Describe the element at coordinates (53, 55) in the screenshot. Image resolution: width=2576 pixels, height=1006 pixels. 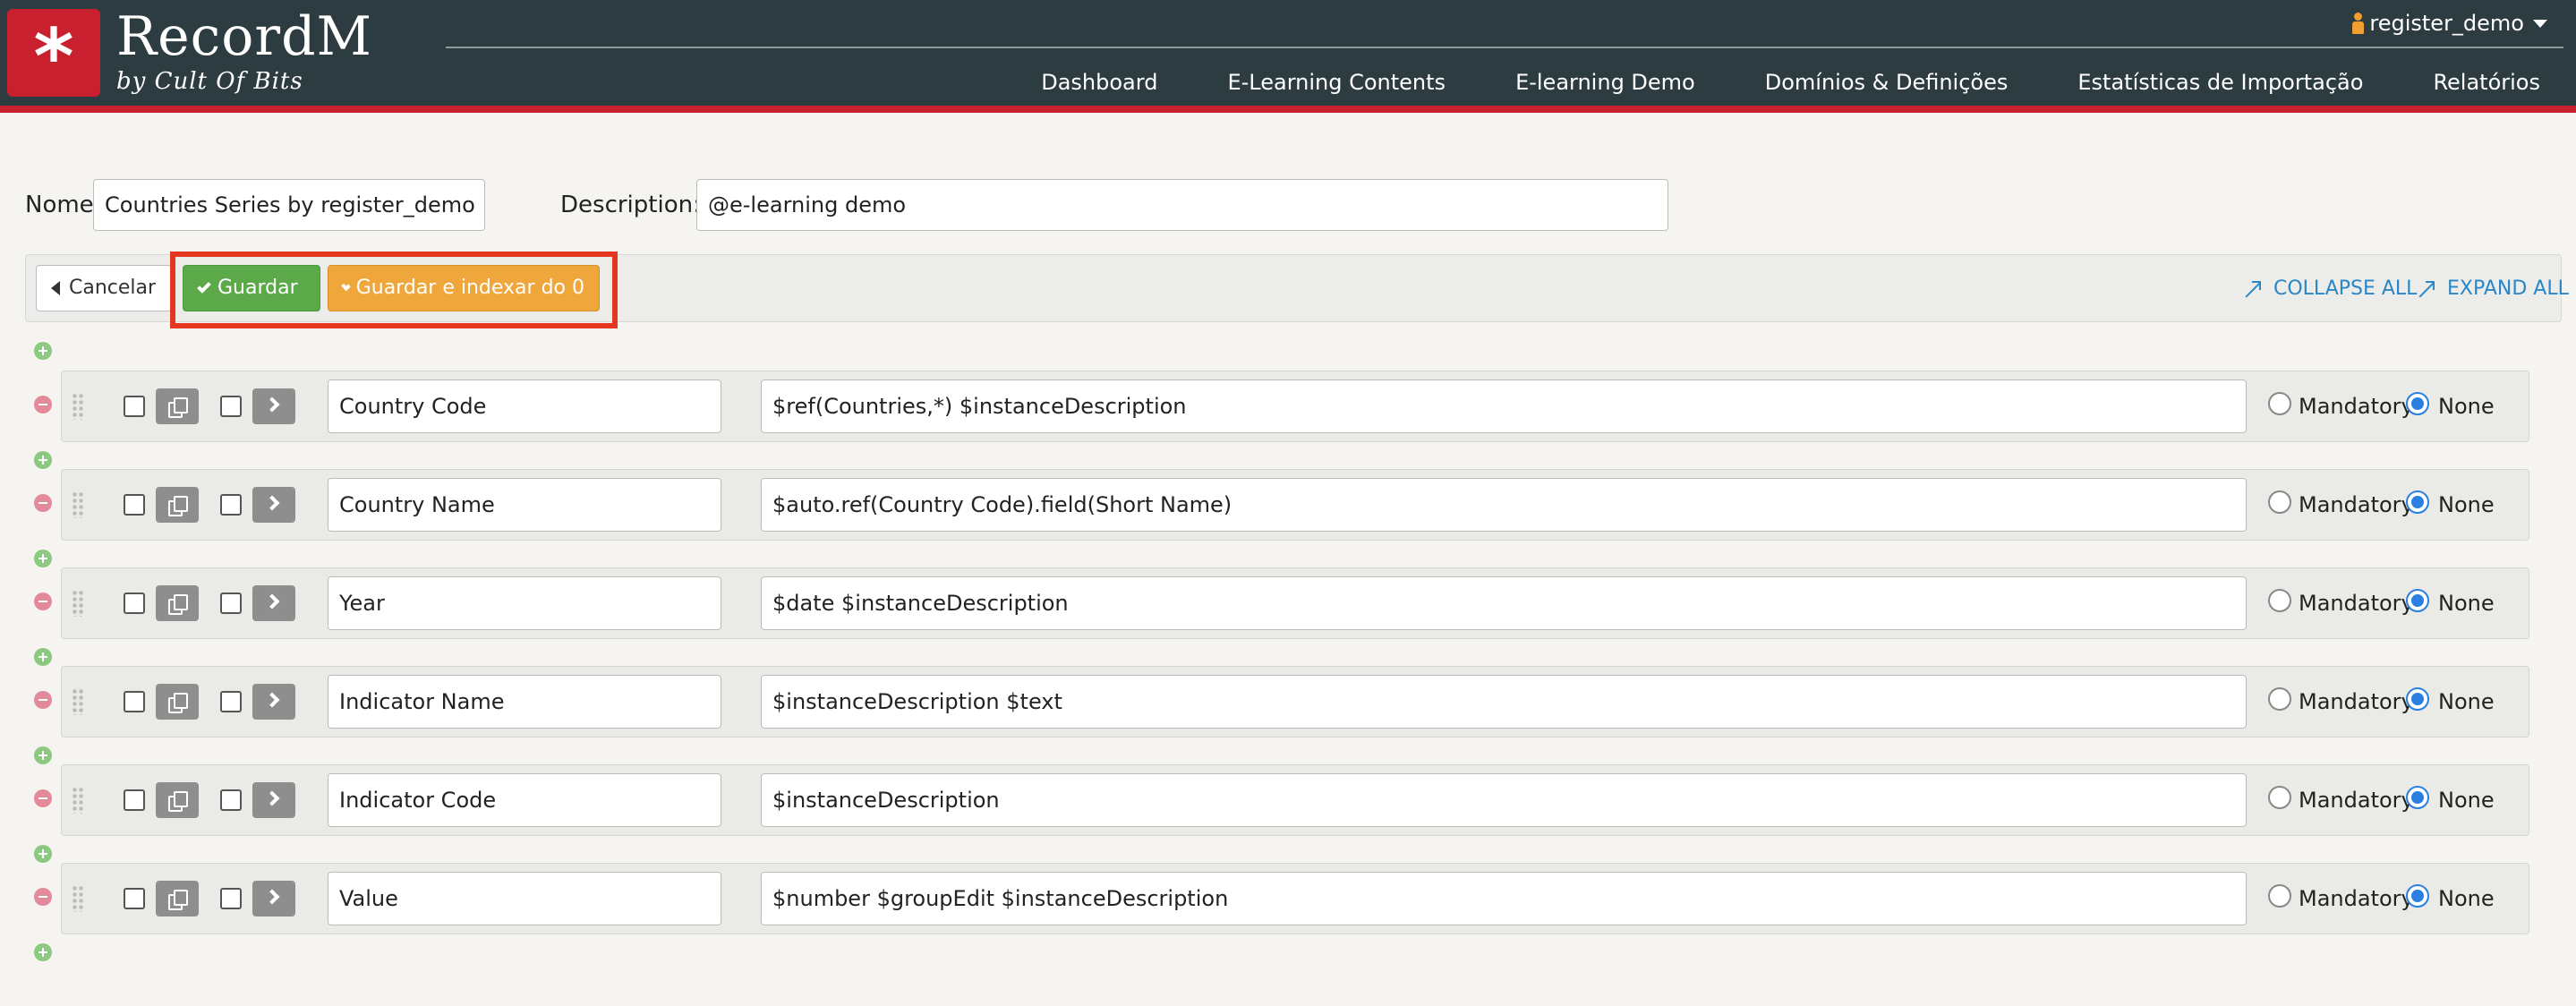
I see `recordm-logo-icon: *` at that location.